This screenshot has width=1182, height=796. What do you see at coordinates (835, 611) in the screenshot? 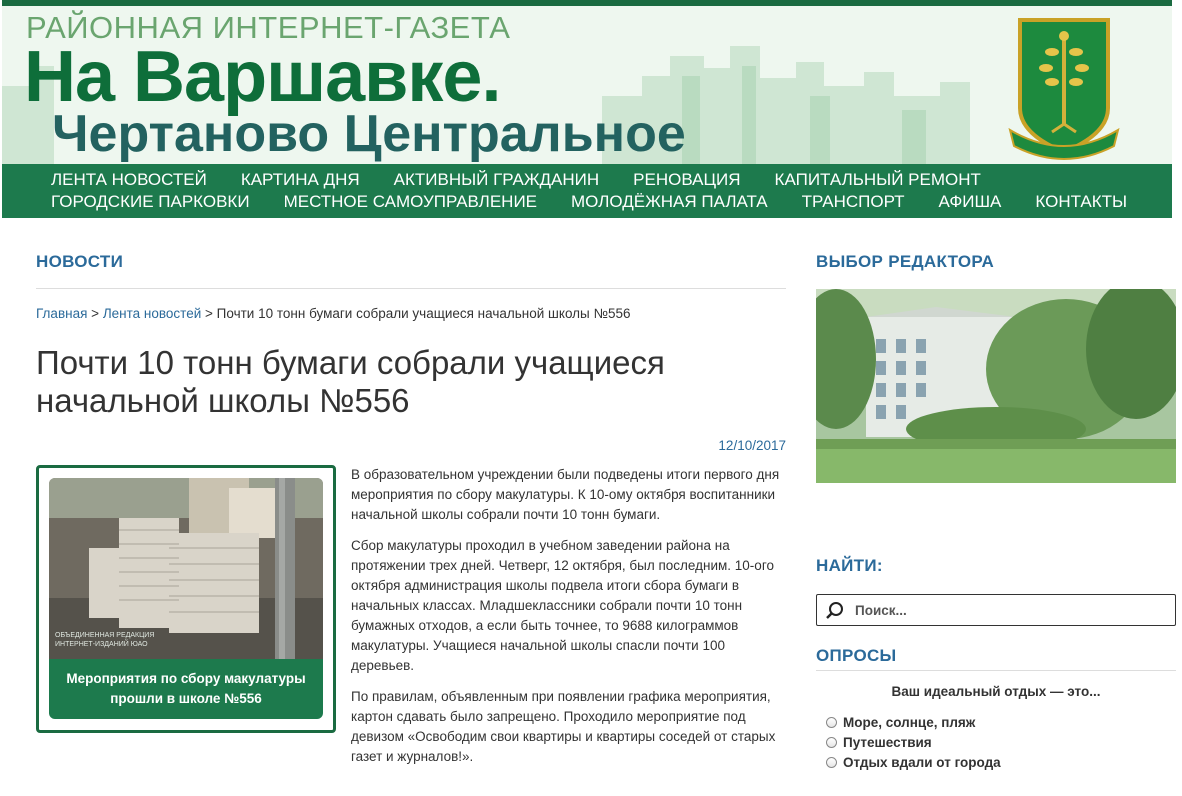
I see `search-icon` at bounding box center [835, 611].